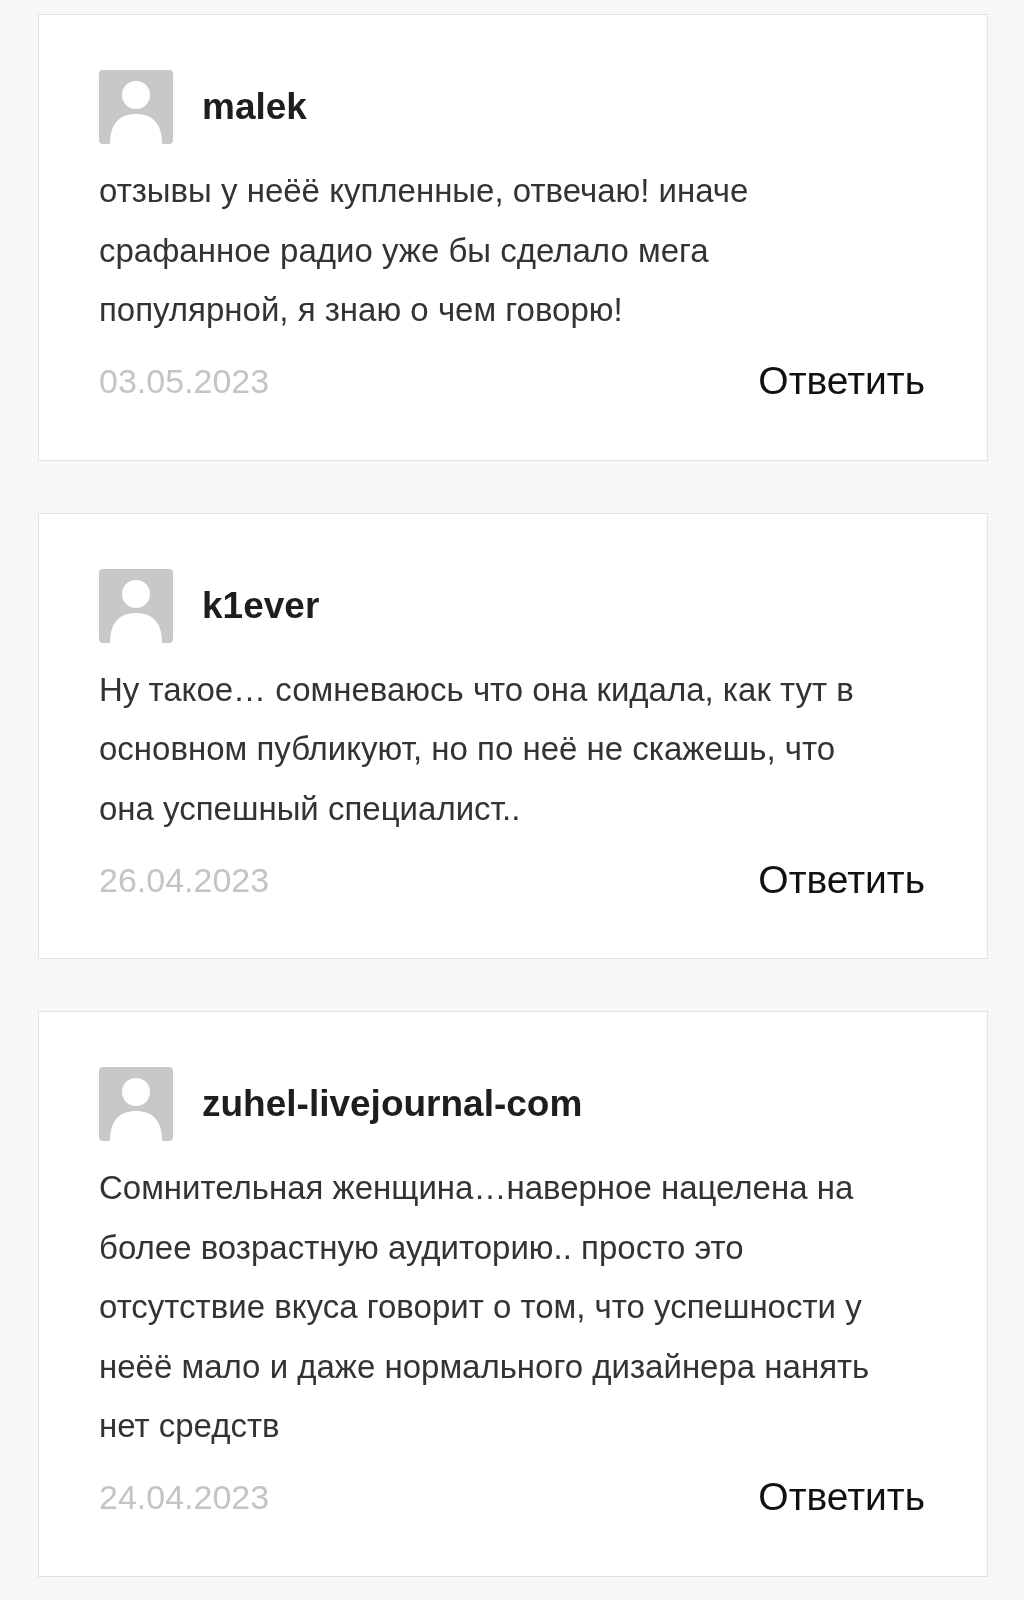 The width and height of the screenshot is (1024, 1600). I want to click on comment-text: Сомнительная женщина…наверное нацелена на более возрастную аудиторию.. просто это отсутствие вкуса говорит о том, что успешности у неёё мало и даже нормального дизайнера нанять нет средств, so click(485, 1307).